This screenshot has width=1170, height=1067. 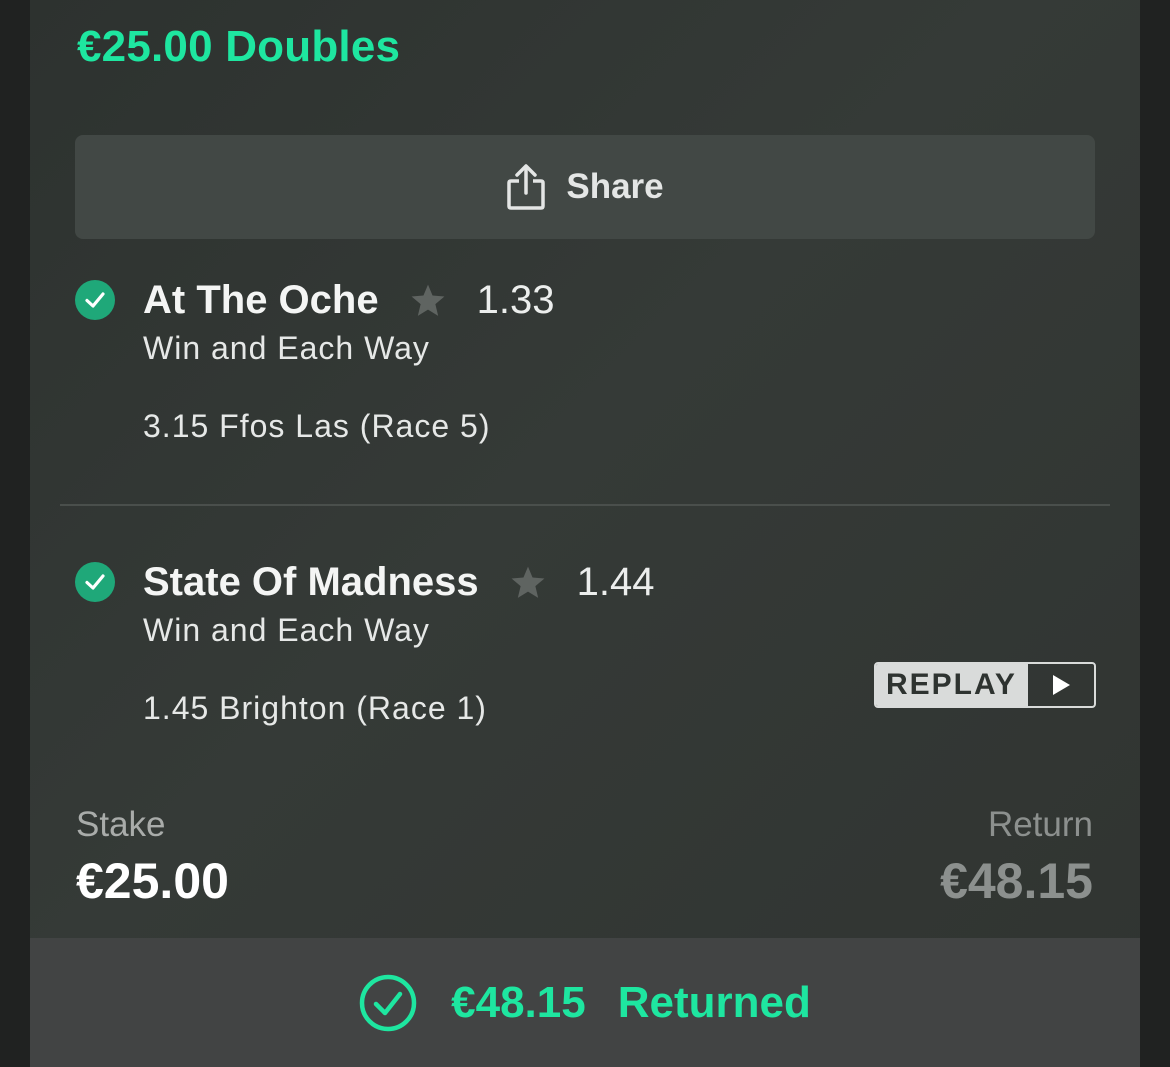 I want to click on return-label: Return, so click(x=1040, y=824).